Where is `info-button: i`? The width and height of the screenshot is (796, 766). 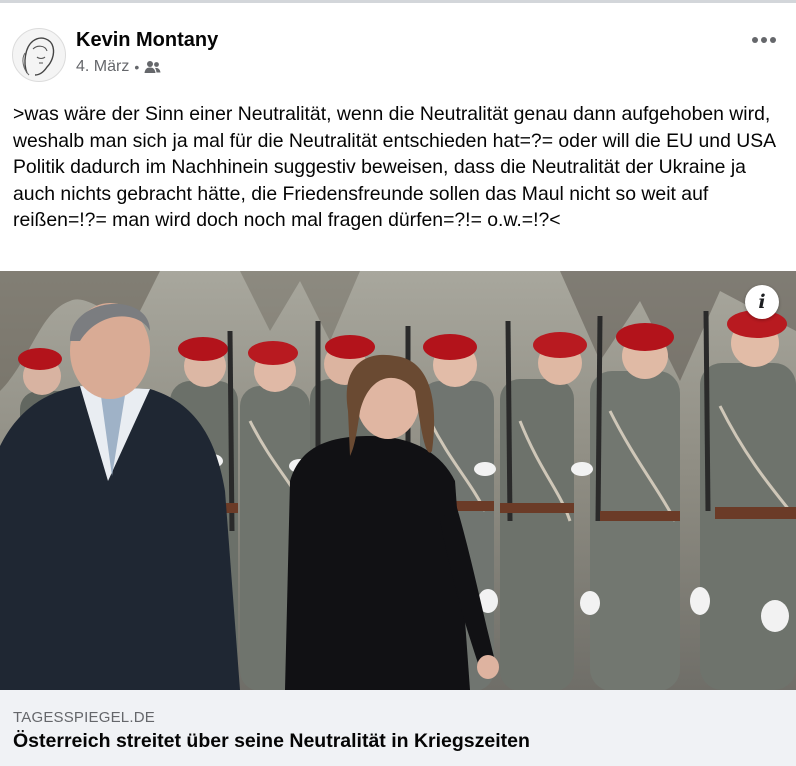
info-button: i is located at coordinates (762, 302).